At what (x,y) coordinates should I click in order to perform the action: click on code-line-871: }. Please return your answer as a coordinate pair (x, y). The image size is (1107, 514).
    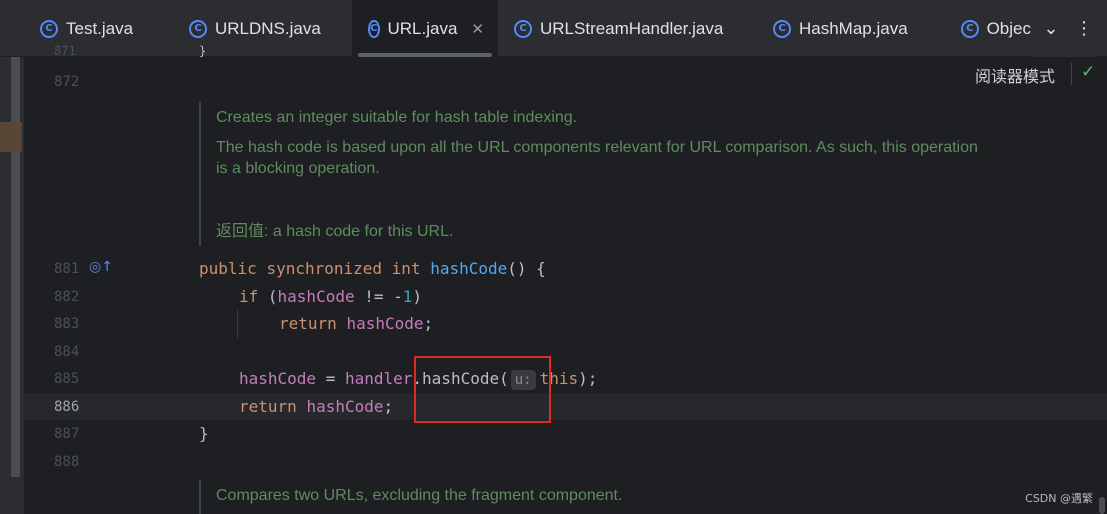
    Looking at the image, I should click on (202, 51).